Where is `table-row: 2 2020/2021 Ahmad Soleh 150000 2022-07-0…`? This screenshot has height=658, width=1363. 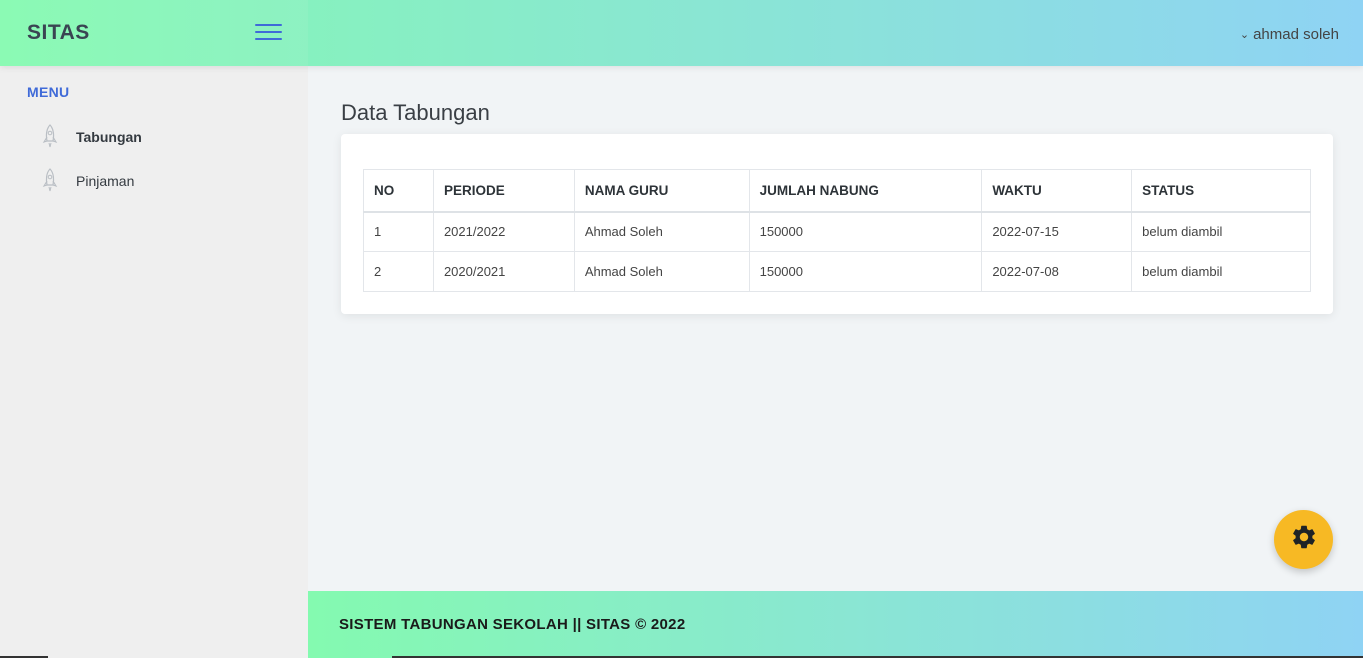
table-row: 2 2020/2021 Ahmad Soleh 150000 2022-07-0… is located at coordinates (837, 271).